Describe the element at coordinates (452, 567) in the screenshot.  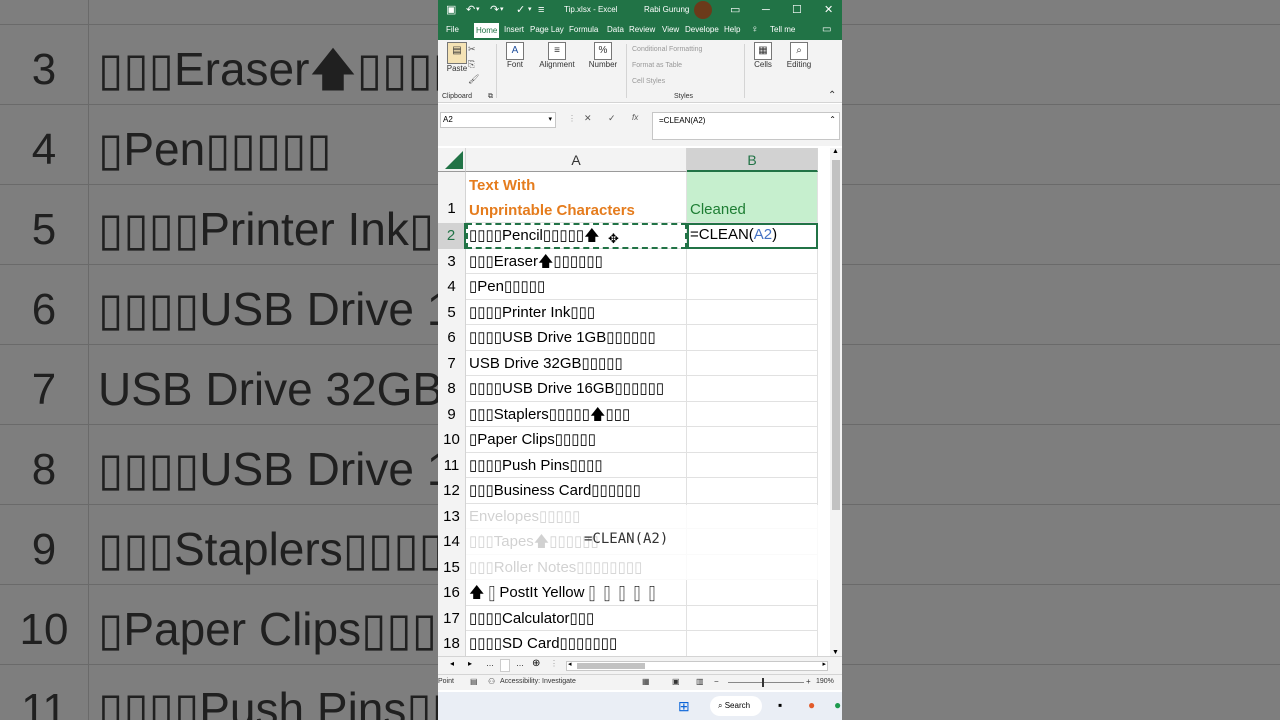
I see `row-header: 15` at that location.